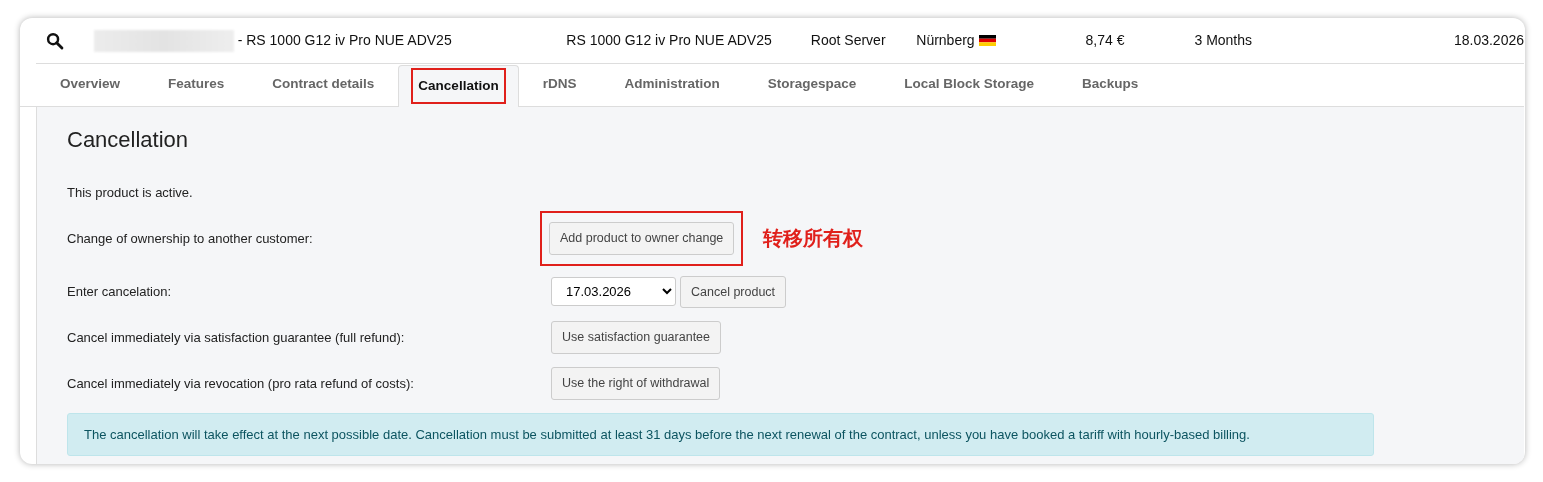 The image size is (1543, 482). Describe the element at coordinates (813, 239) in the screenshot. I see `annotation-text: 转移所有权` at that location.